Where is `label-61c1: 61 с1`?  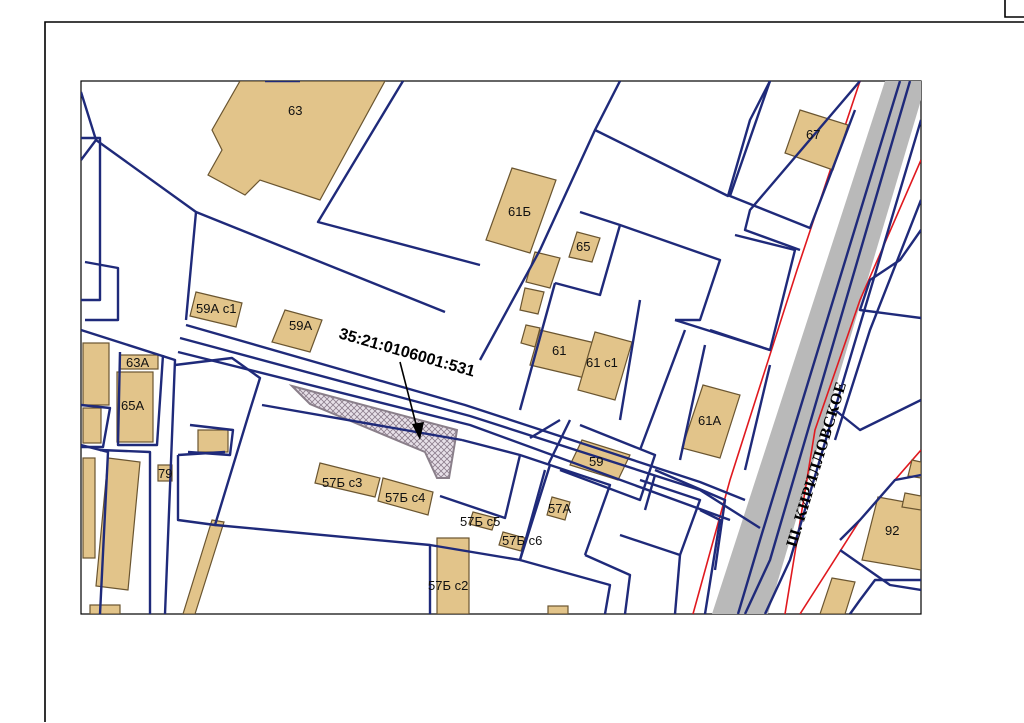 label-61c1: 61 с1 is located at coordinates (602, 362).